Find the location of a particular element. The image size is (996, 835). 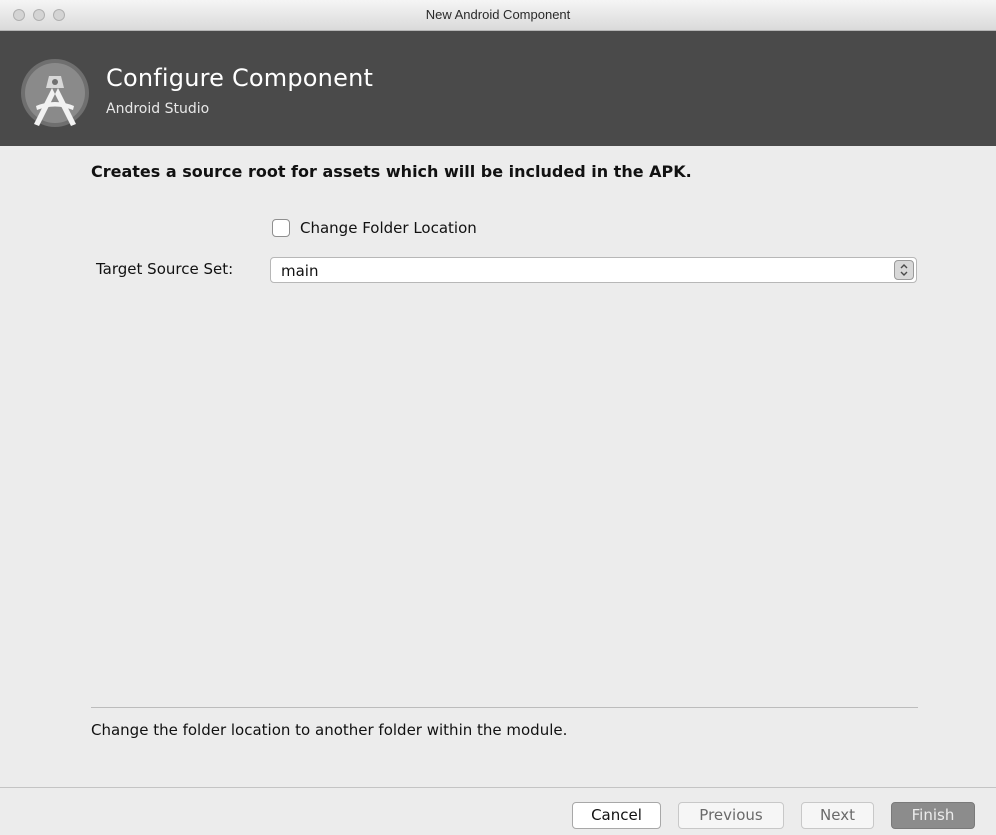

up-down-arrows-icon is located at coordinates (904, 270).